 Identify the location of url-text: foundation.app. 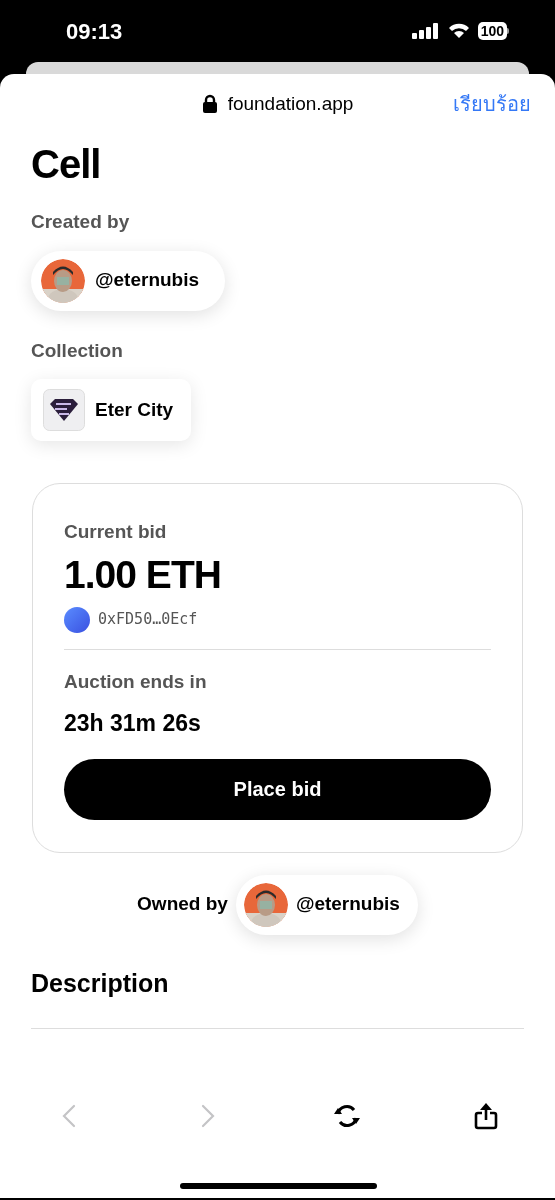
(290, 104).